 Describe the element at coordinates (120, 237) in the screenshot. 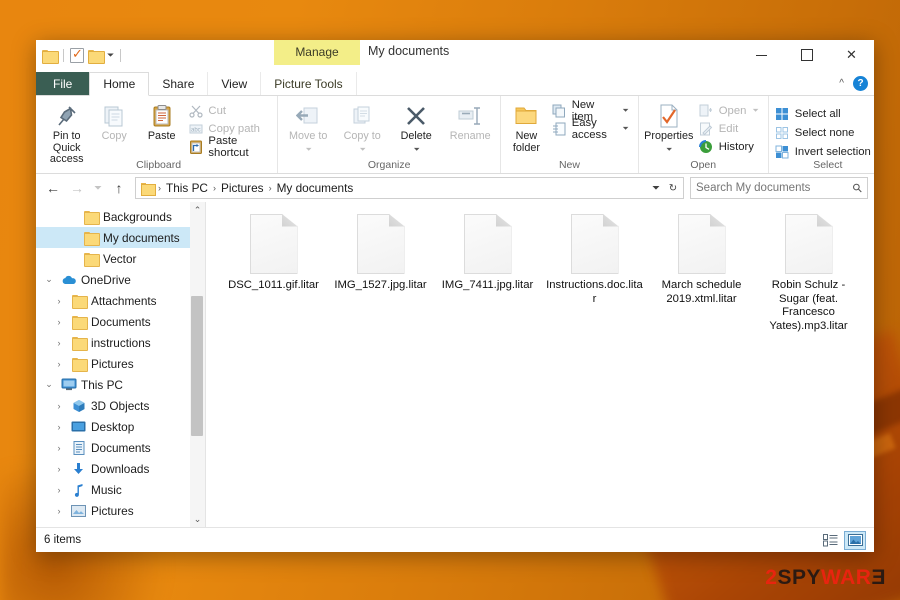

I see `sidebar-item-my-documents: My documents` at that location.